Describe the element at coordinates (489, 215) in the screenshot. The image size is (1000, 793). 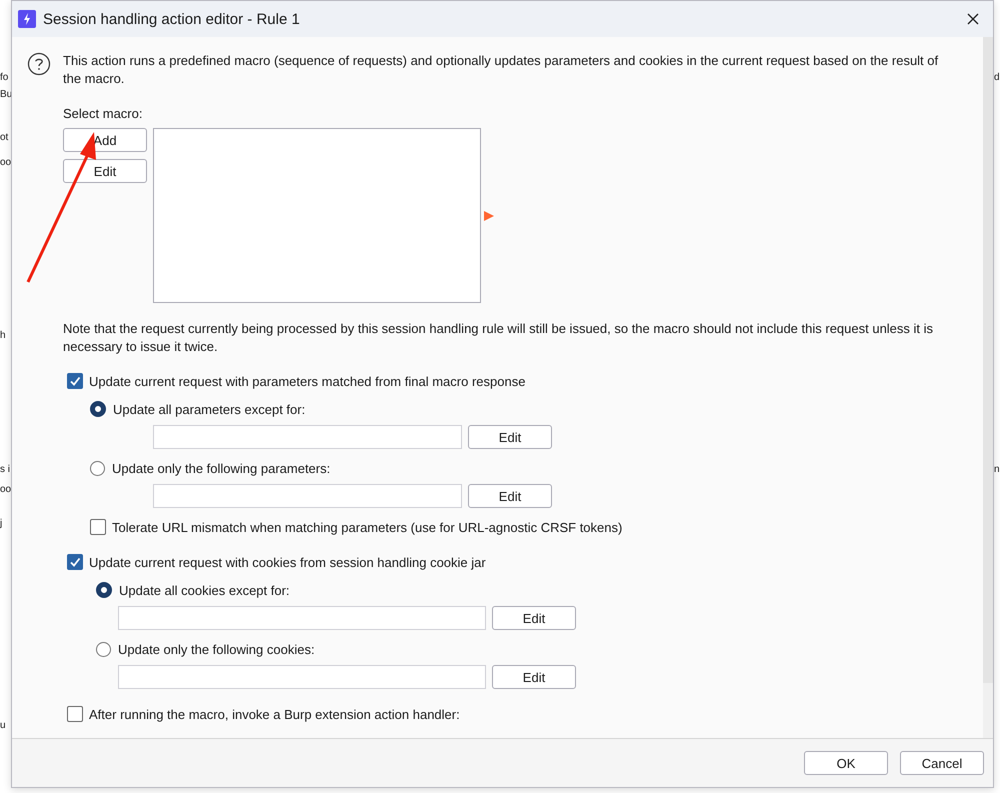
I see `triangle-icon` at that location.